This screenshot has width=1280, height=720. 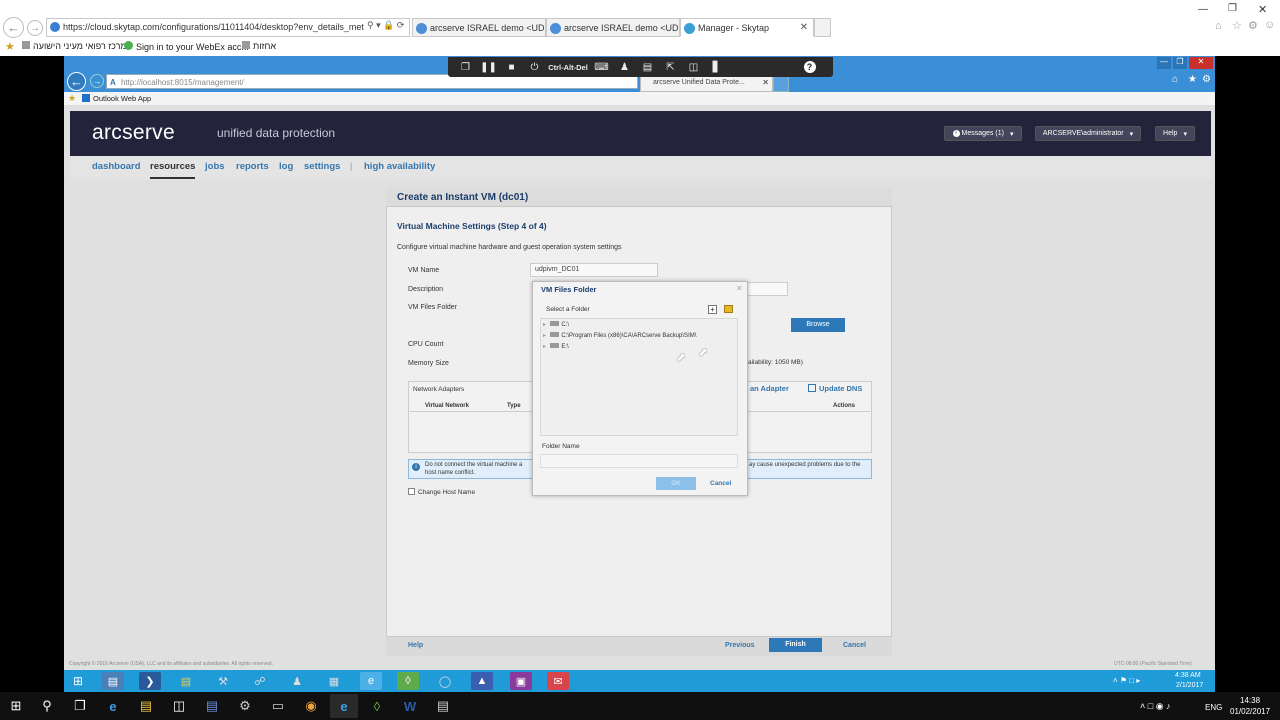 What do you see at coordinates (411, 491) in the screenshot?
I see `change-host-name-checkbox` at bounding box center [411, 491].